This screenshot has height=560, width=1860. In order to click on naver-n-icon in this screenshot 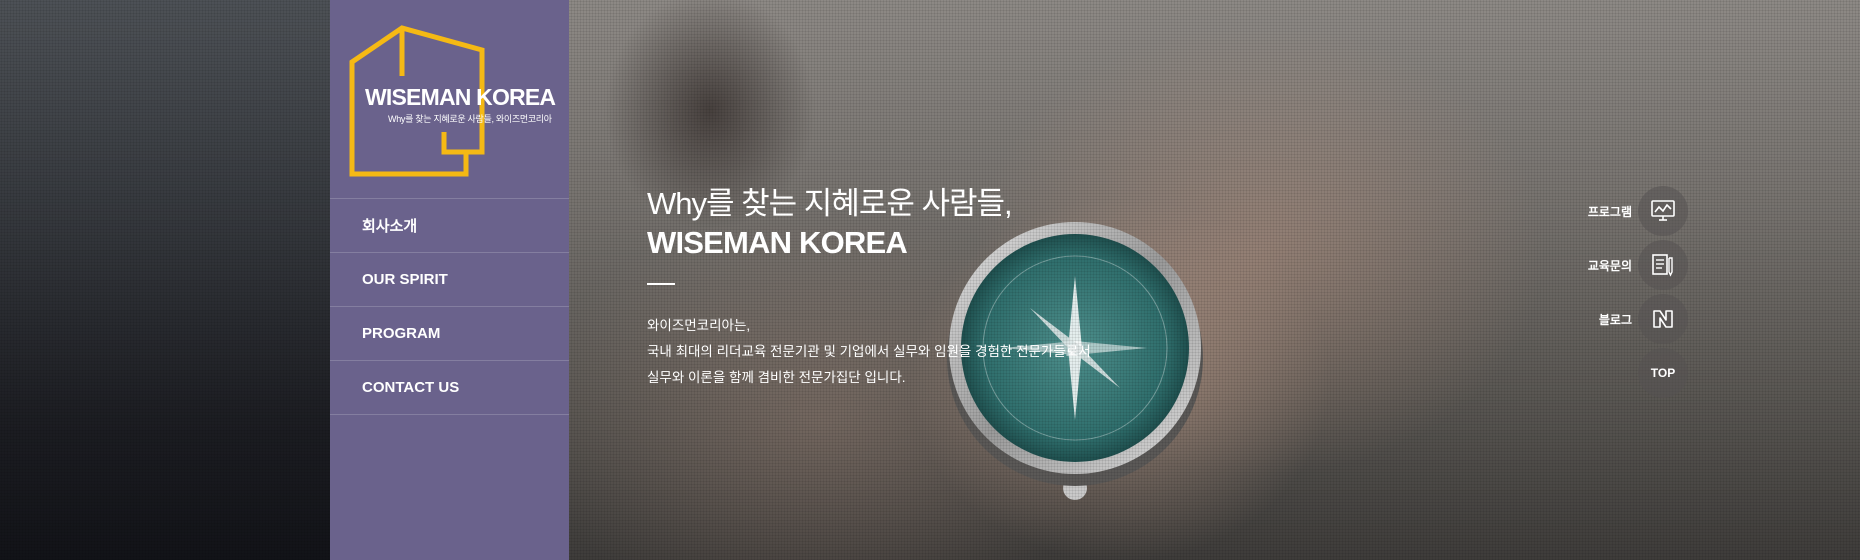, I will do `click(1663, 319)`.